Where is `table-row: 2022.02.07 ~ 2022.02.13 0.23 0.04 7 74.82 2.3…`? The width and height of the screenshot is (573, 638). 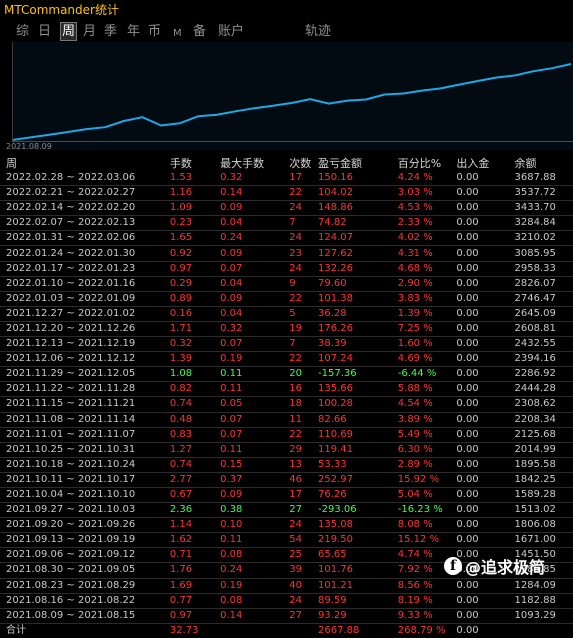
table-row: 2022.02.07 ~ 2022.02.13 0.23 0.04 7 74.82 2.3… is located at coordinates (286, 223).